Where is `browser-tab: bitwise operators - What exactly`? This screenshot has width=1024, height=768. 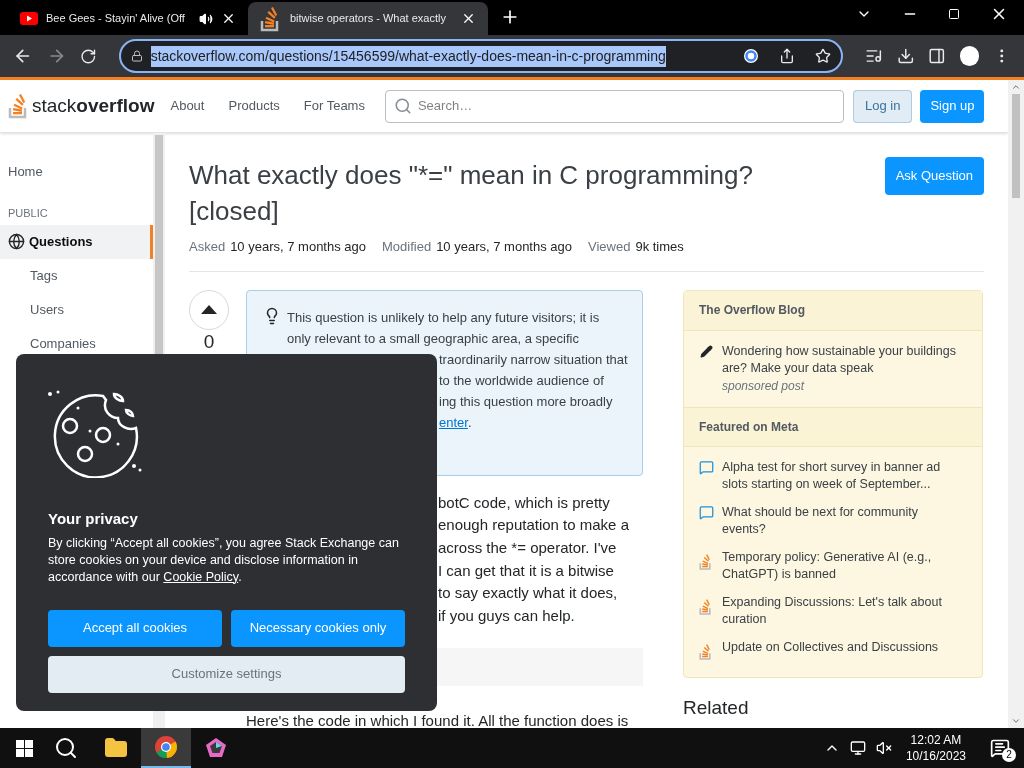 browser-tab: bitwise operators - What exactly is located at coordinates (368, 18).